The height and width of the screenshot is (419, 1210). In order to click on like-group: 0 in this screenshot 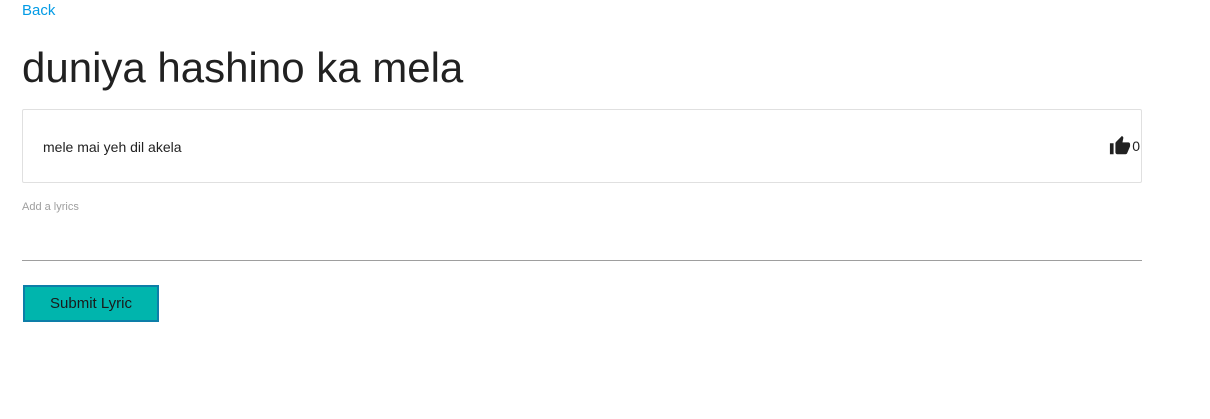, I will do `click(1124, 146)`.